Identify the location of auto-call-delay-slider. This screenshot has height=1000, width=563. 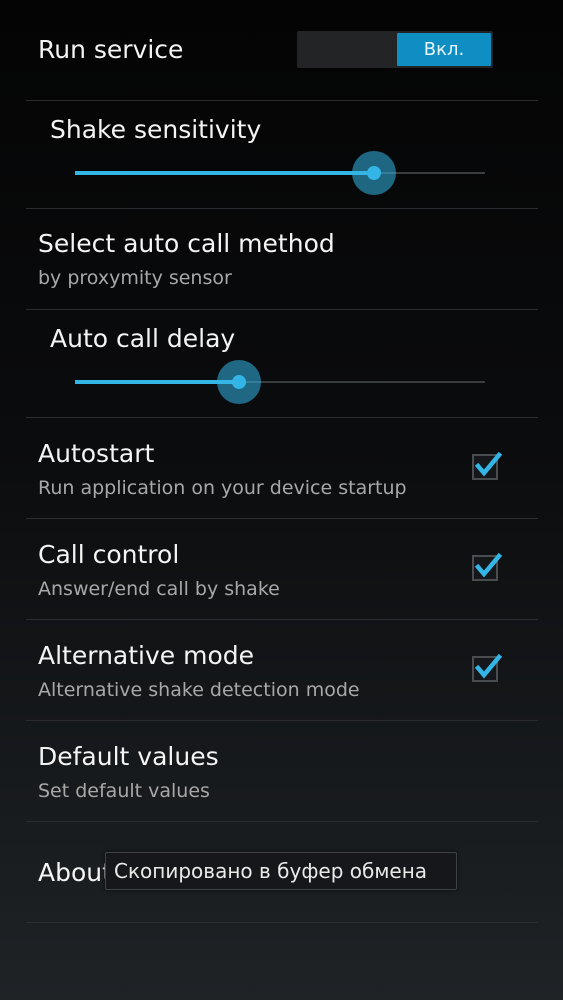
(280, 382).